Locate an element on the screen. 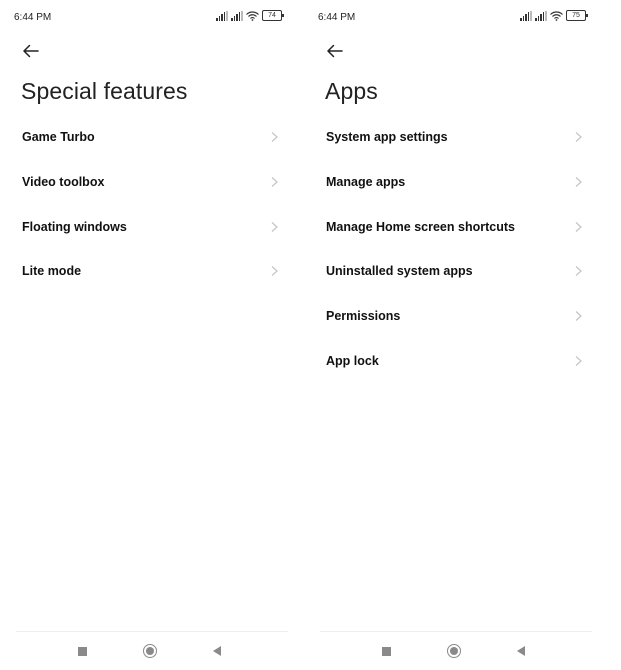  menu-item-video-toolbox: Video toolbox is located at coordinates (145, 182).